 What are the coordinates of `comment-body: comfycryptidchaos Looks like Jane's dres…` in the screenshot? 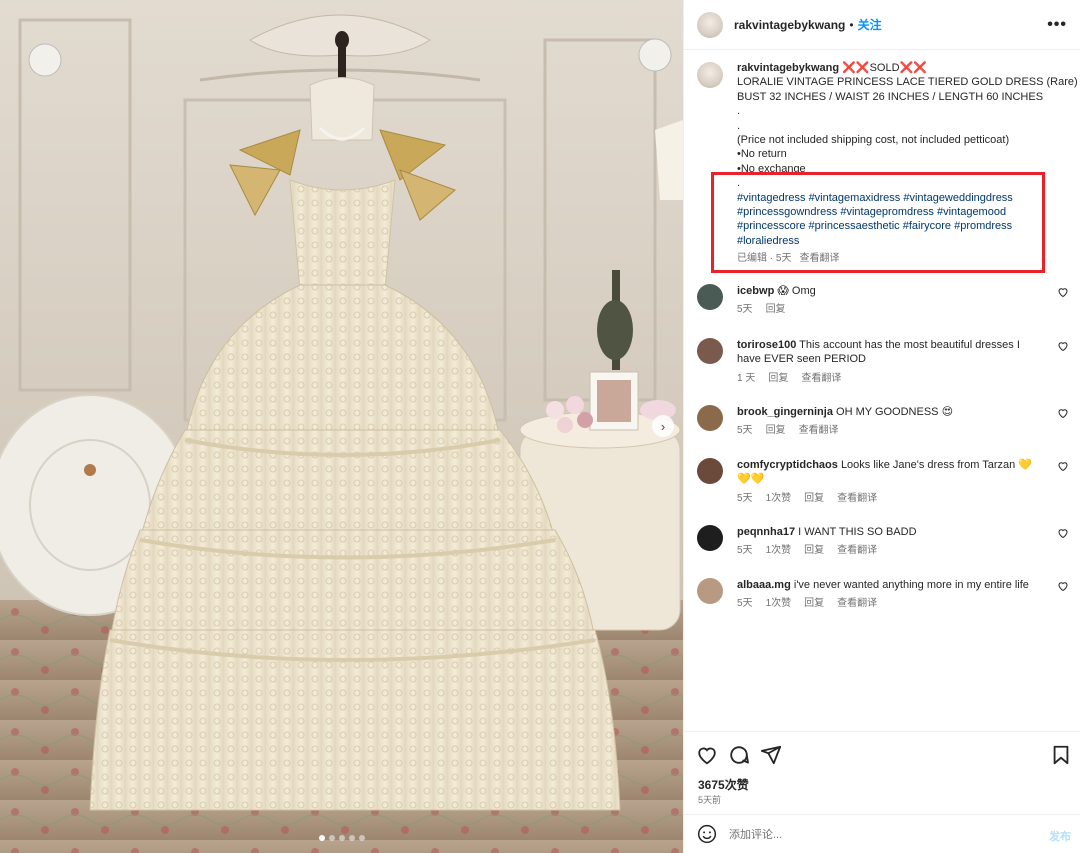 It's located at (889, 482).